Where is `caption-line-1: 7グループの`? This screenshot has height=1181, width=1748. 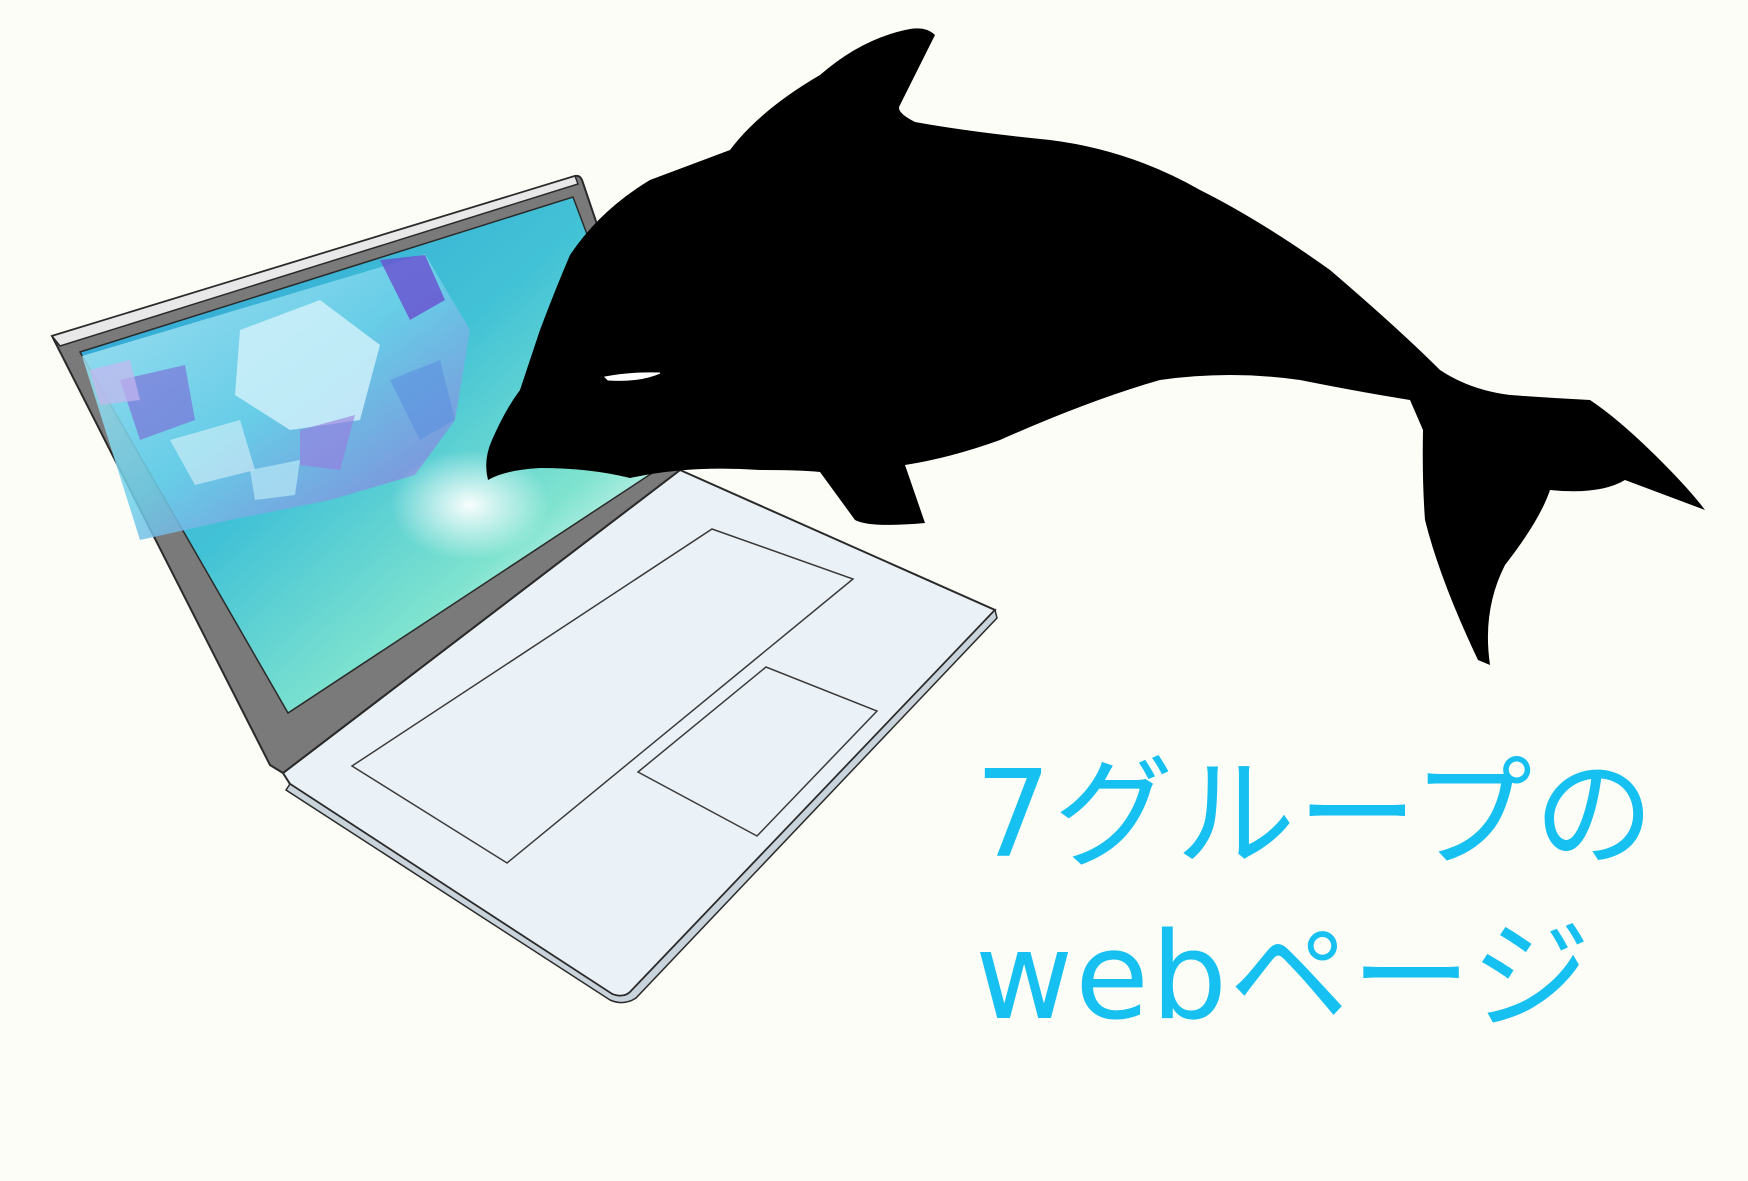 caption-line-1: 7グループの is located at coordinates (1316, 815).